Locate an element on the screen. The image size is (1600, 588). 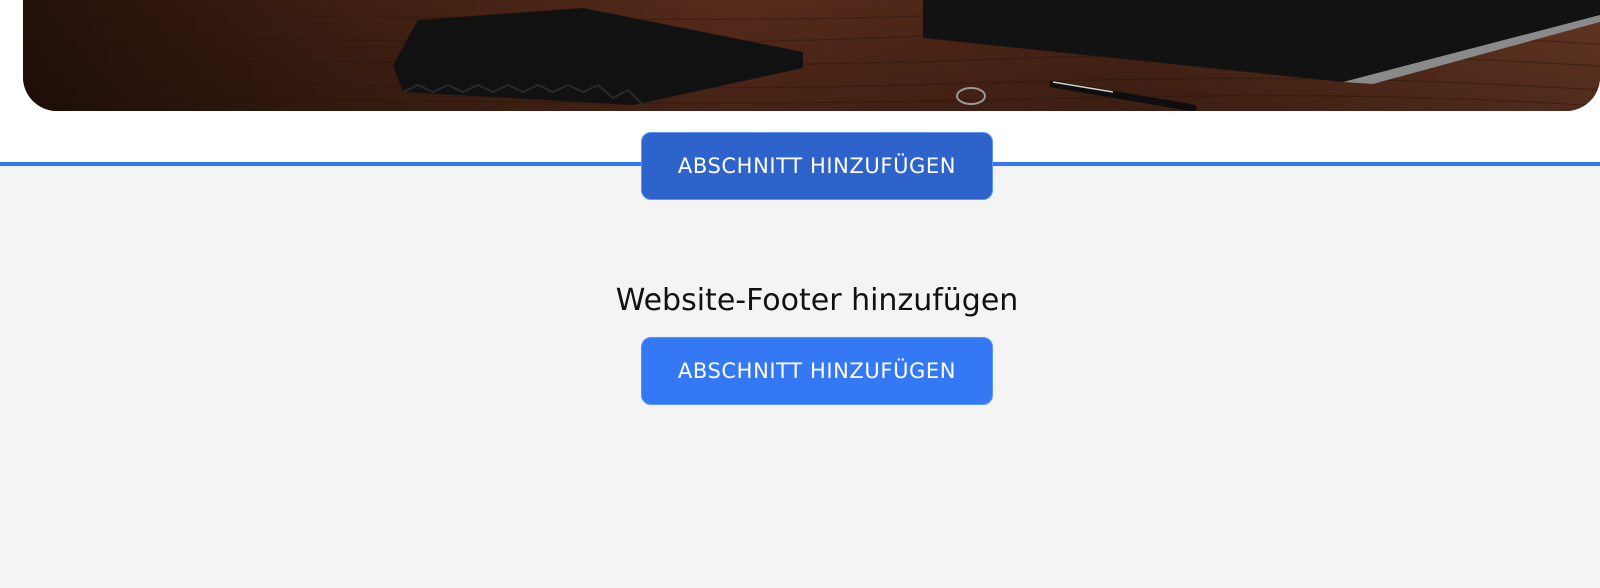
add-section-button: ABSCHNITT HINZUFÜGEN is located at coordinates (817, 166).